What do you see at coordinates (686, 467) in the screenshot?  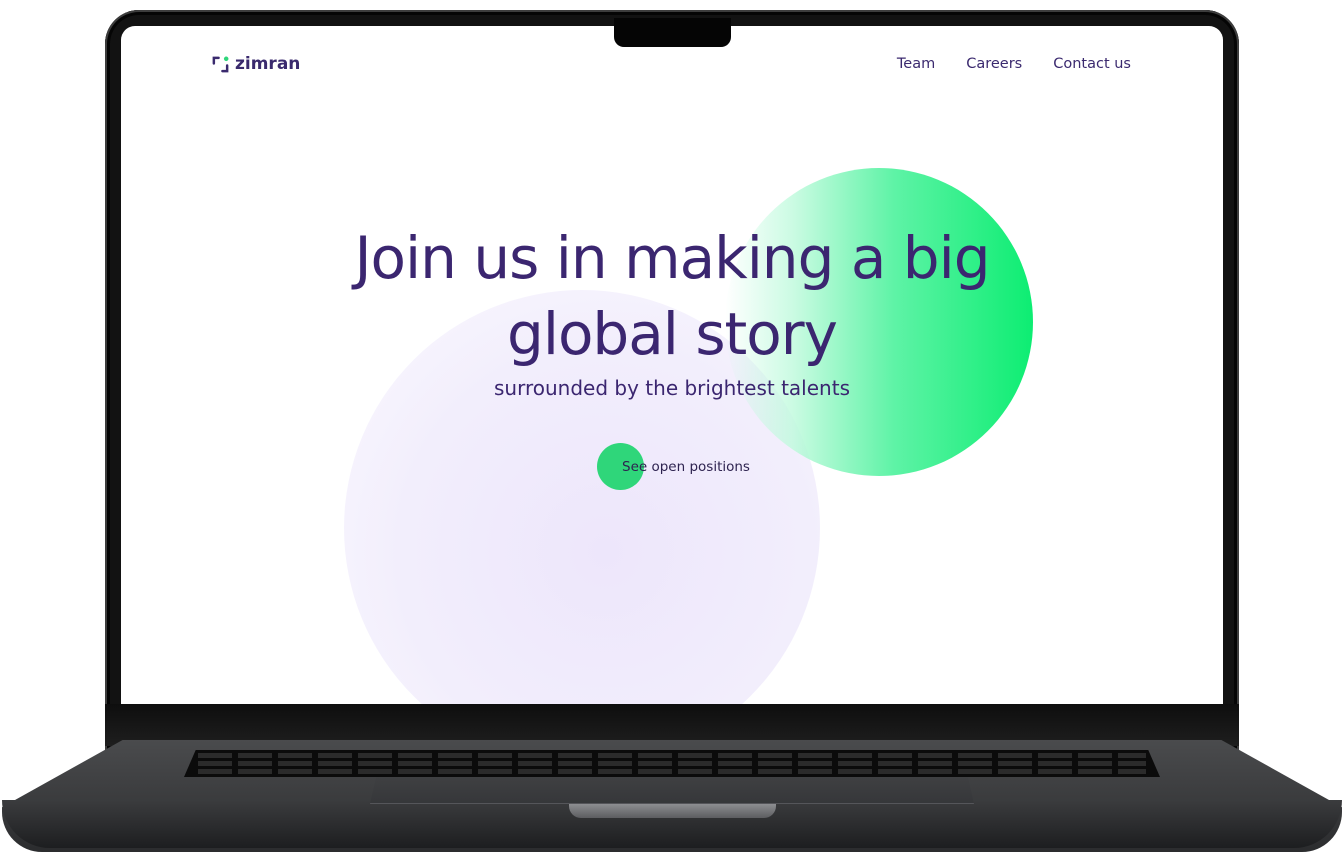 I see `cta-label: See open positions` at bounding box center [686, 467].